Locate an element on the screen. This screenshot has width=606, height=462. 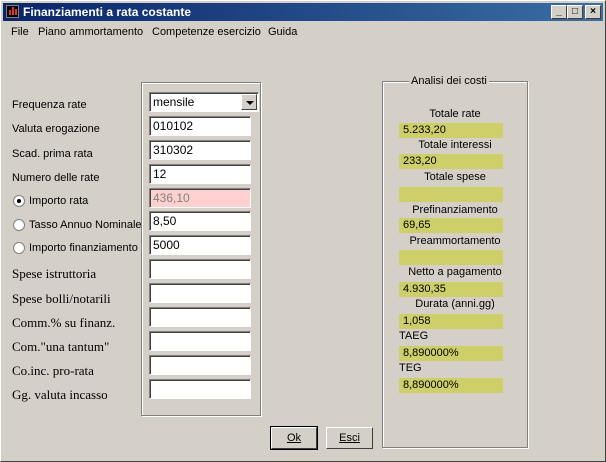
valuta-field: 010102 is located at coordinates (200, 126).